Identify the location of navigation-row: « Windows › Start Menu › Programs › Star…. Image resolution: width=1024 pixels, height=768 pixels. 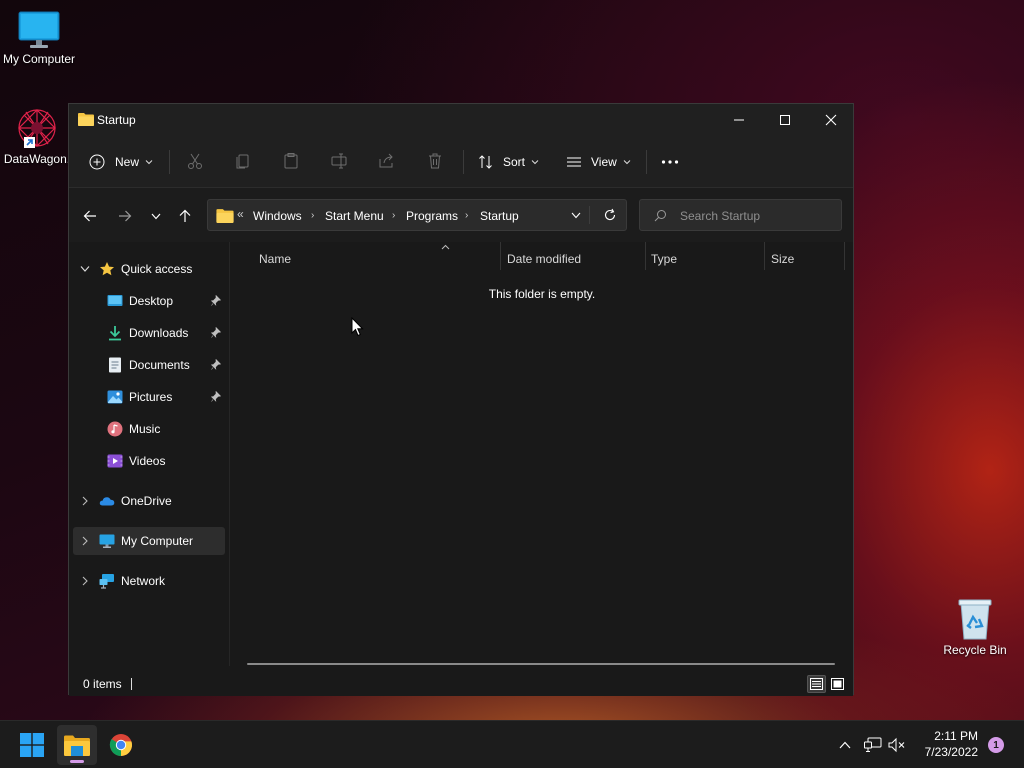
(461, 215).